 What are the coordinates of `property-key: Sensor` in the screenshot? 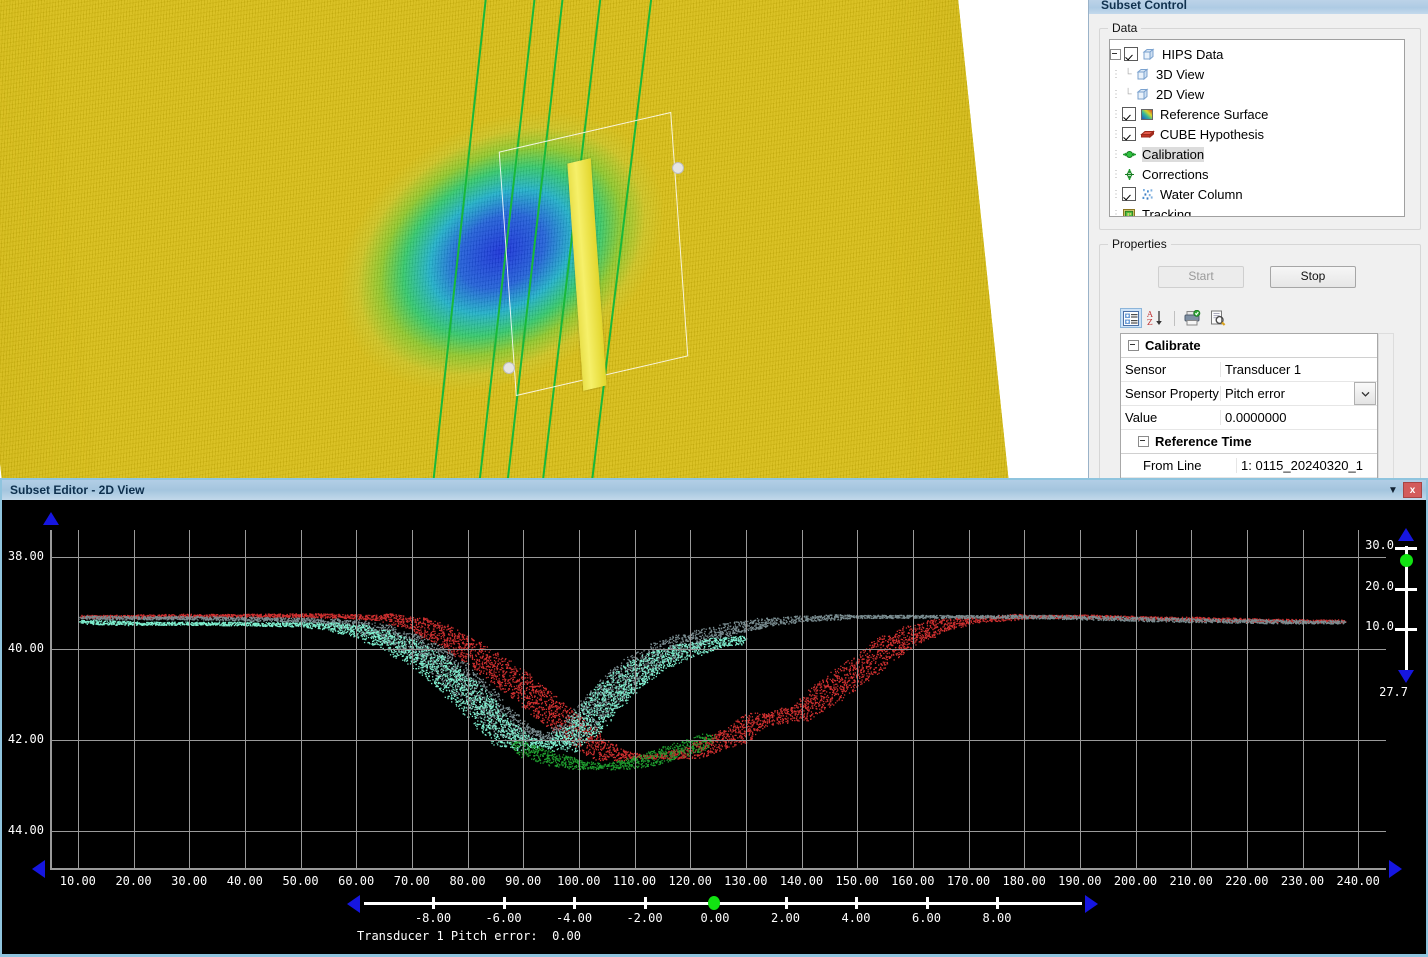 It's located at (1171, 369).